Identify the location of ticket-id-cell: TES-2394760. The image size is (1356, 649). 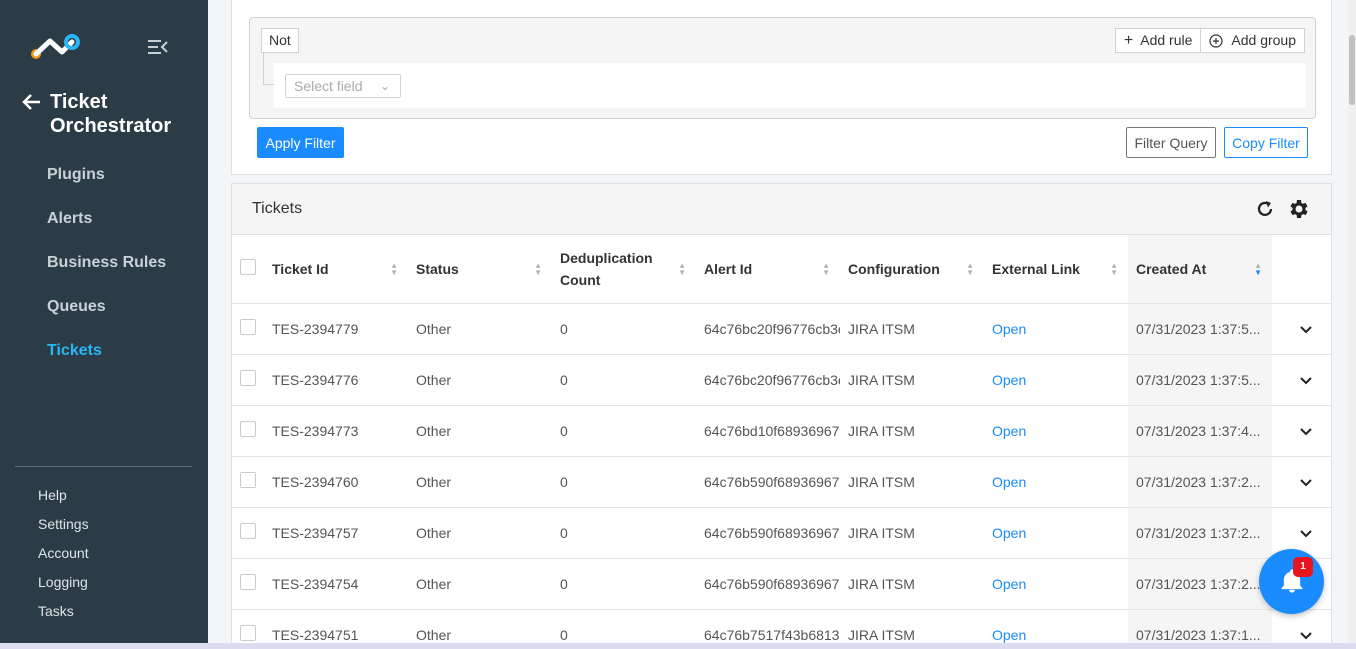
(336, 482).